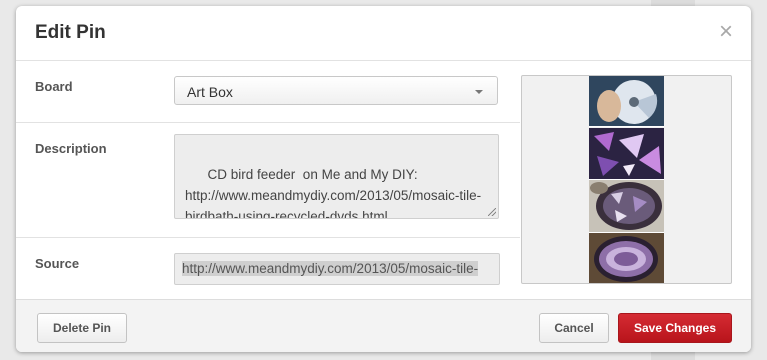  I want to click on dialog-header: Edit Pin ×, so click(383, 33).